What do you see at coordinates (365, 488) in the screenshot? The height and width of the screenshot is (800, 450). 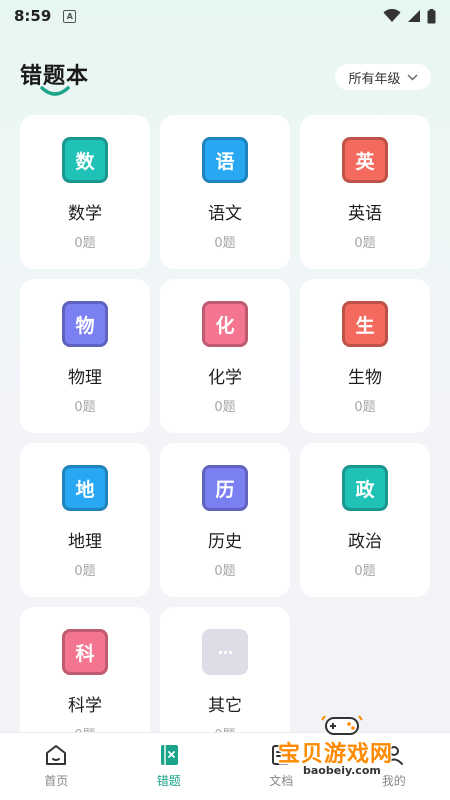 I see `politics-icon: 政` at bounding box center [365, 488].